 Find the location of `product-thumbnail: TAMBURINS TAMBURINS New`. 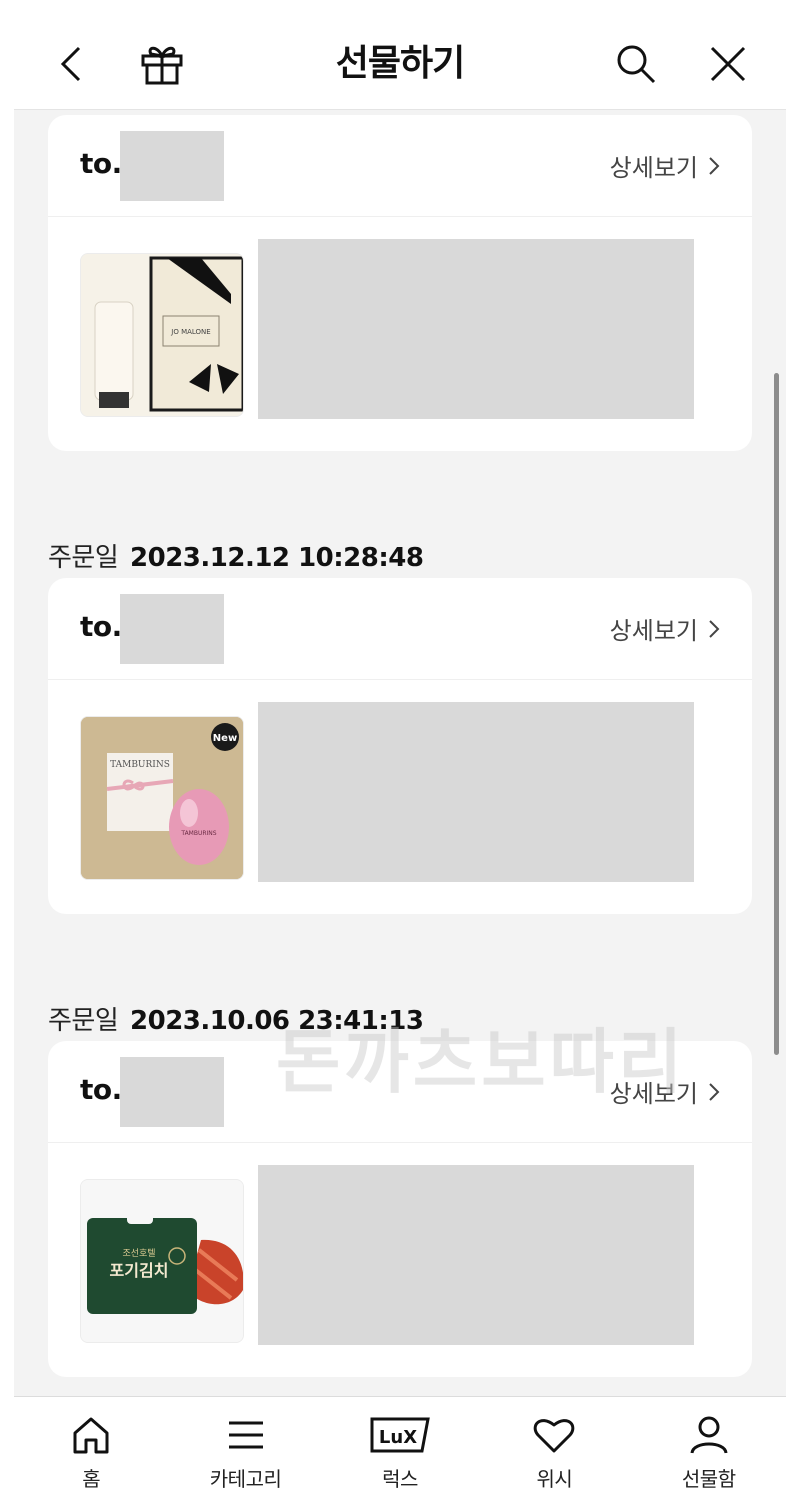

product-thumbnail: TAMBURINS TAMBURINS New is located at coordinates (162, 798).